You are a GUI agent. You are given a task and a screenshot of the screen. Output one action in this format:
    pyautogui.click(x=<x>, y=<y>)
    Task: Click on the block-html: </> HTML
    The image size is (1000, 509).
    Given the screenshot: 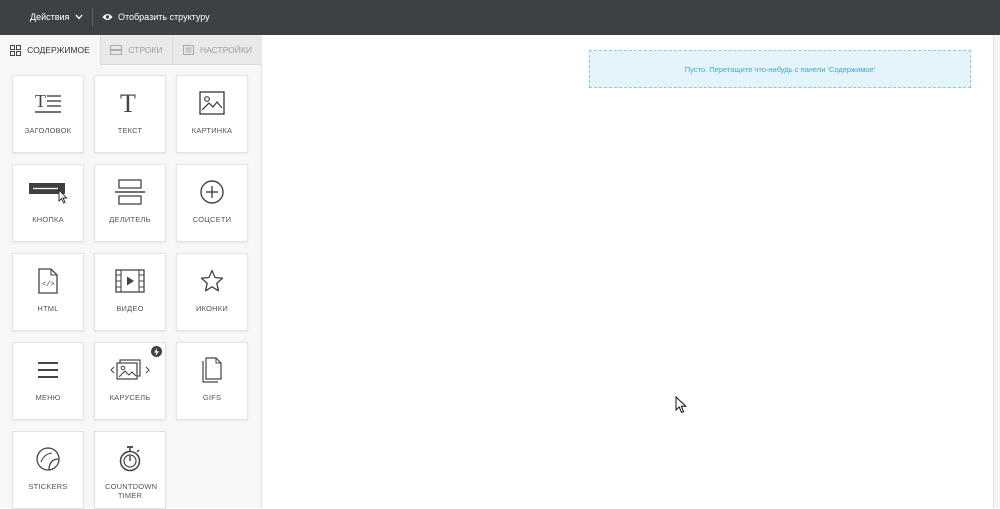 What is the action you would take?
    pyautogui.click(x=48, y=292)
    